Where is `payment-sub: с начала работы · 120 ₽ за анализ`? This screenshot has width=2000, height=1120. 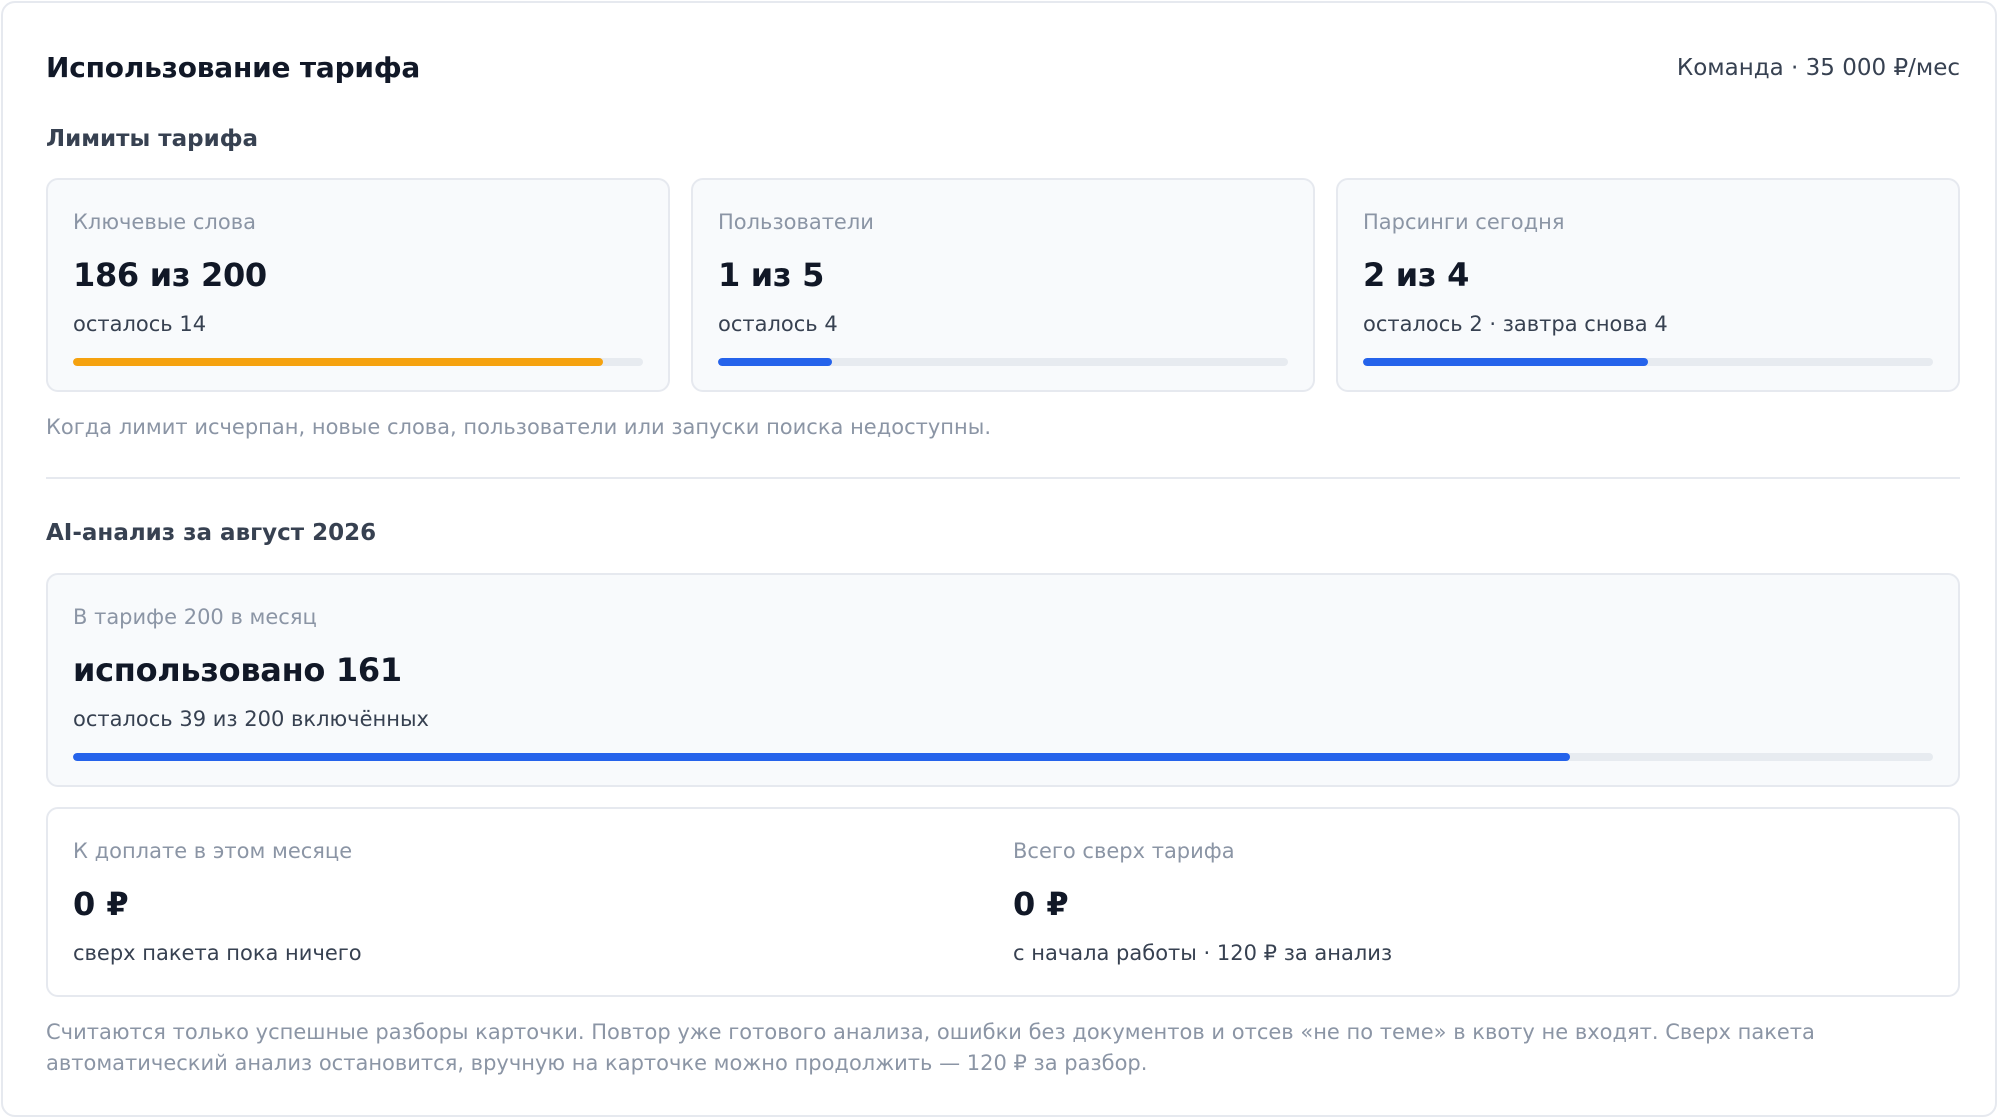
payment-sub: с начала работы · 120 ₽ за анализ is located at coordinates (1203, 953).